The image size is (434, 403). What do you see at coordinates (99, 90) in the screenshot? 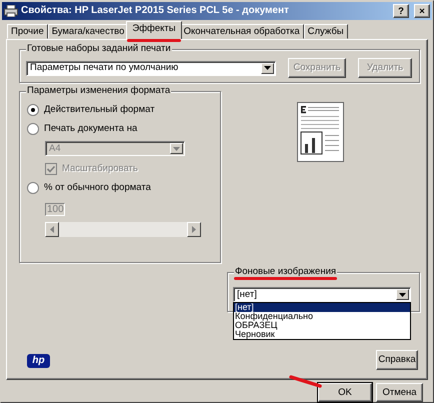
I see `group-label: Параметры изменения формата` at bounding box center [99, 90].